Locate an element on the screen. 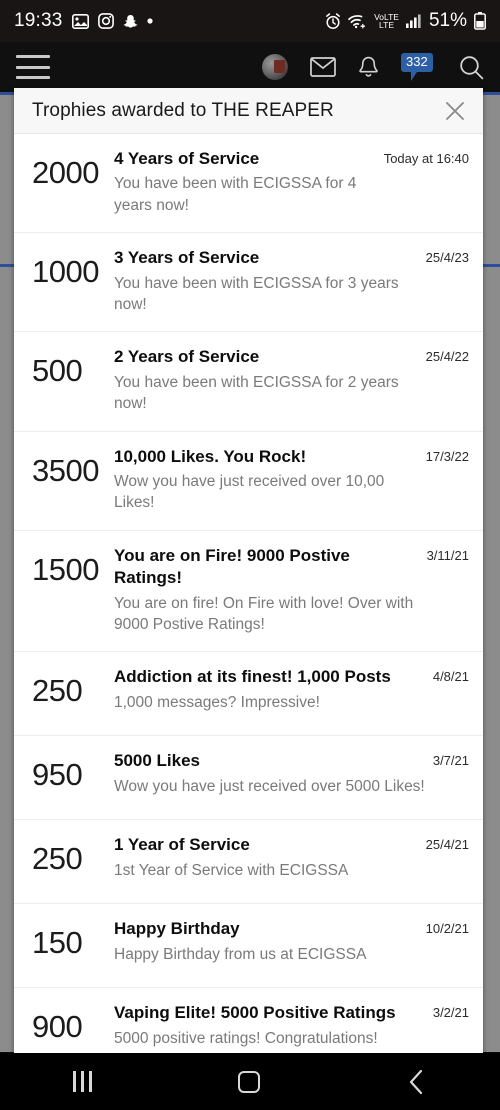 The height and width of the screenshot is (1110, 500). trophy-date: 25/4/21 is located at coordinates (447, 845).